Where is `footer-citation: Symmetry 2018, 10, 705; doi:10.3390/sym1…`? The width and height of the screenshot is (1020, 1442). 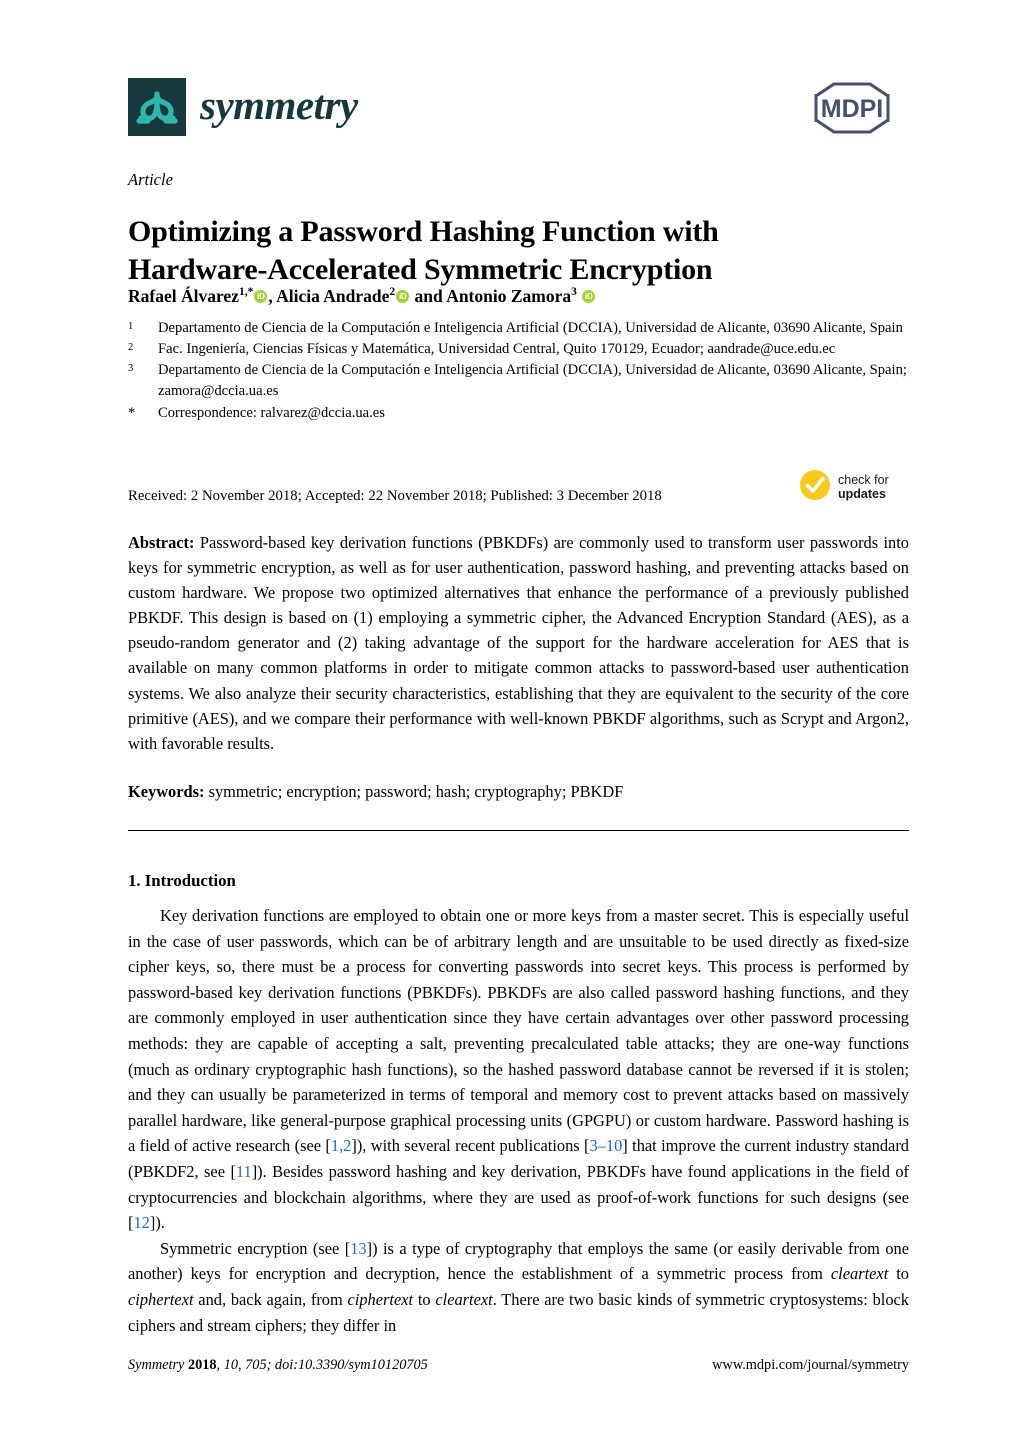
footer-citation: Symmetry 2018, 10, 705; doi:10.3390/sym1… is located at coordinates (278, 1365).